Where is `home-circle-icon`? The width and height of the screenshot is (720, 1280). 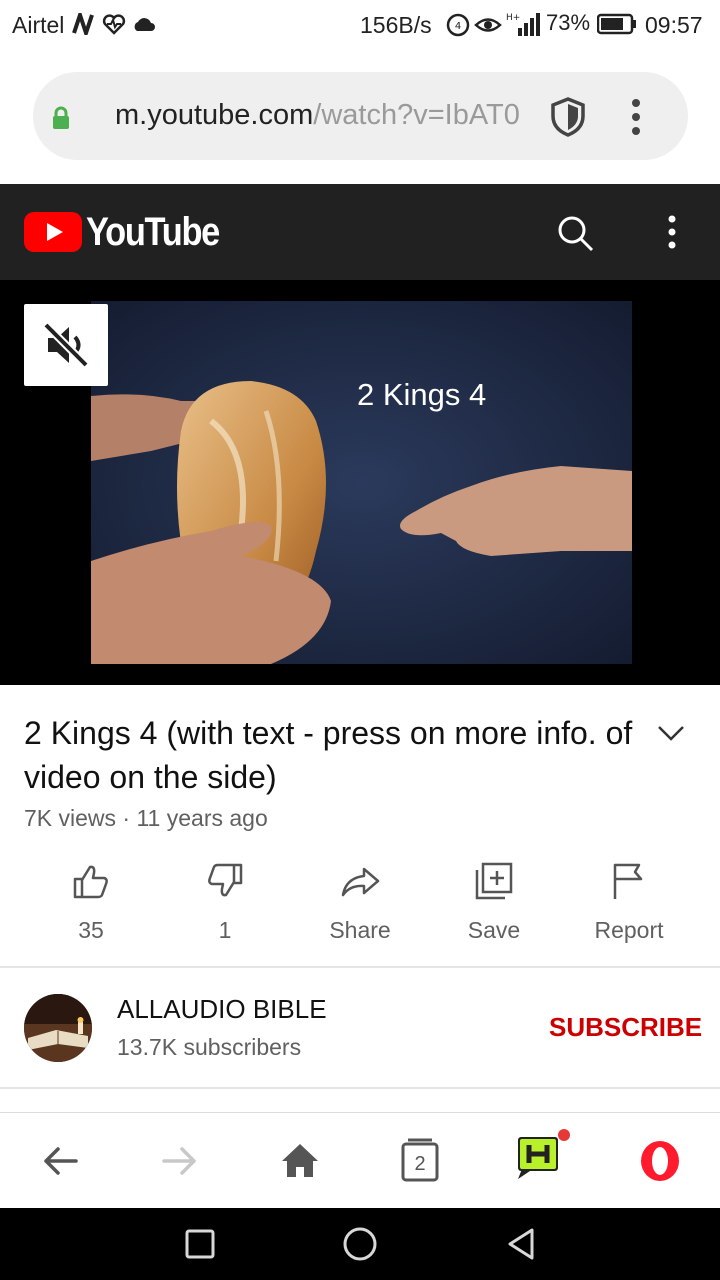
home-circle-icon is located at coordinates (360, 1244).